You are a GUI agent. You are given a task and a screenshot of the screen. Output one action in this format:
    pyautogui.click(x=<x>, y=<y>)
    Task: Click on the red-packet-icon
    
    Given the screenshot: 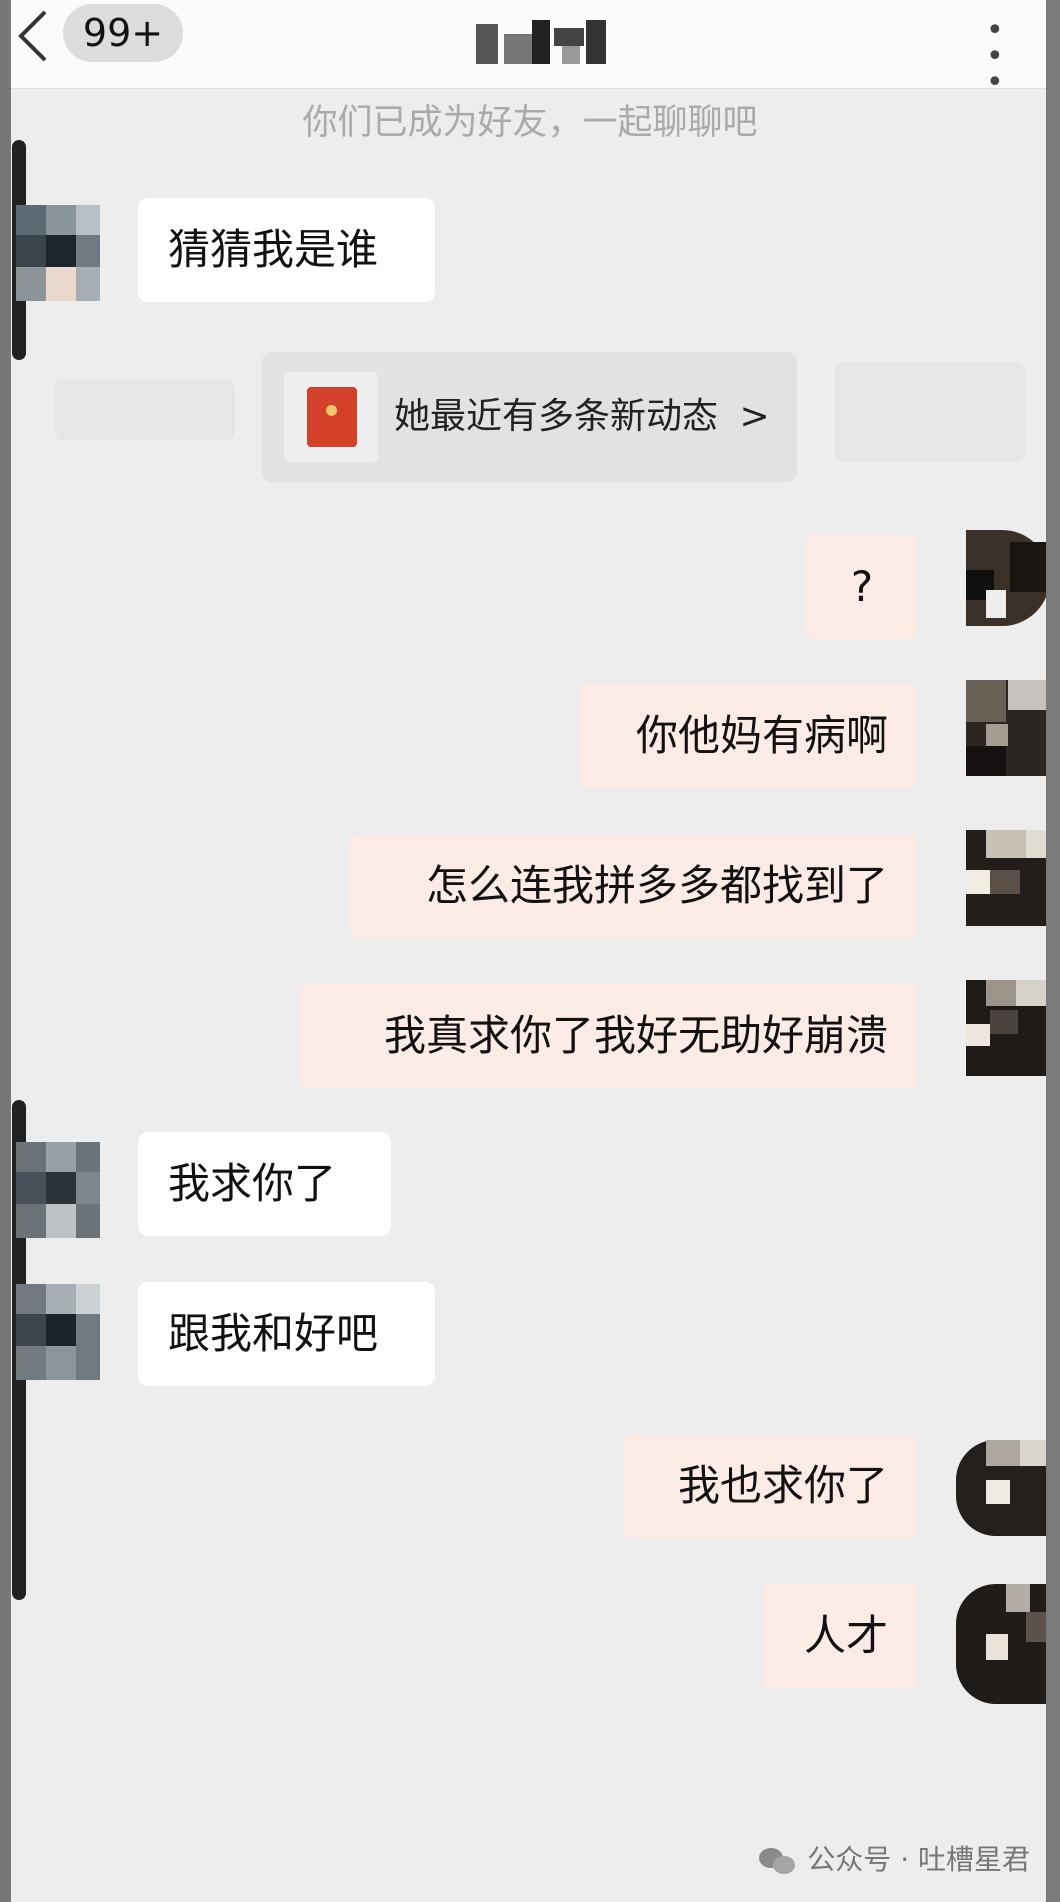 What is the action you would take?
    pyautogui.click(x=332, y=417)
    